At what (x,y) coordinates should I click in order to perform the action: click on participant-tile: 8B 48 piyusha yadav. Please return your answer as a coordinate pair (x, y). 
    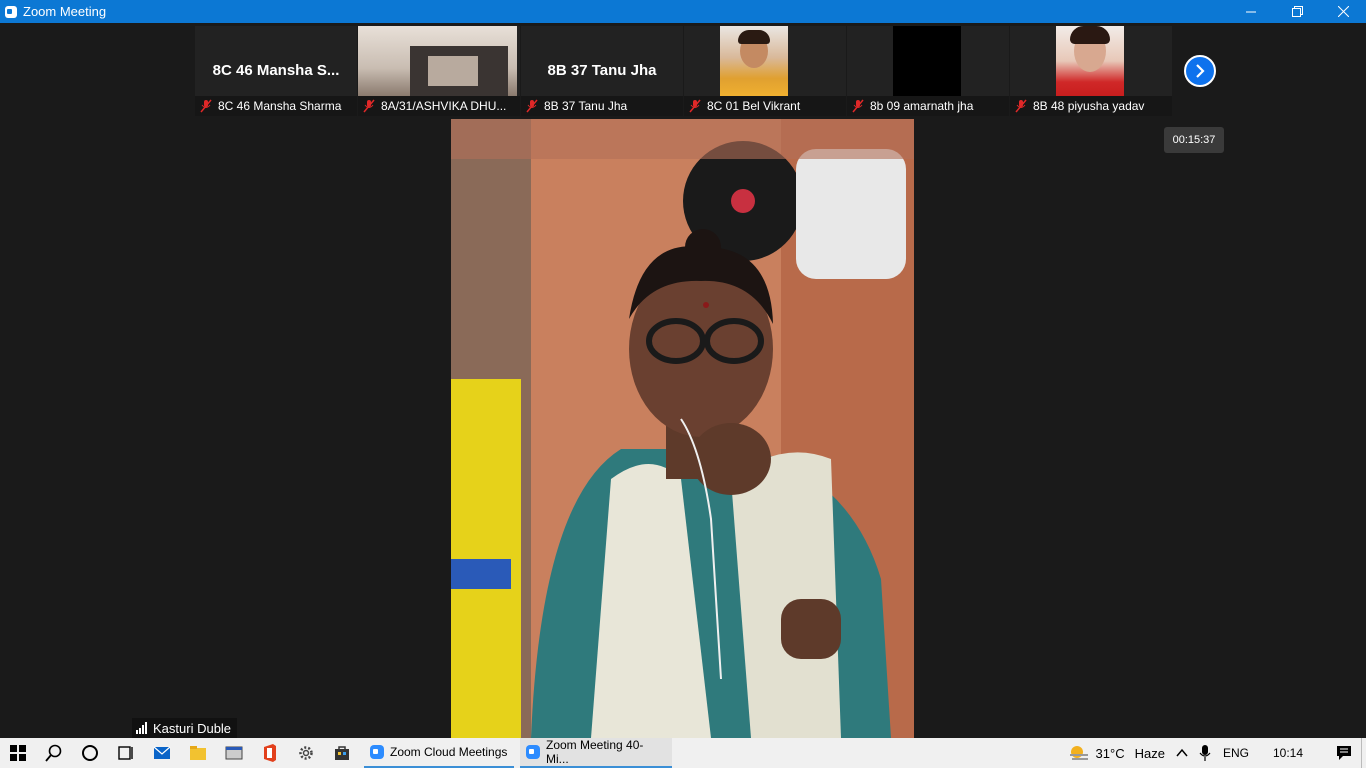
    Looking at the image, I should click on (1091, 71).